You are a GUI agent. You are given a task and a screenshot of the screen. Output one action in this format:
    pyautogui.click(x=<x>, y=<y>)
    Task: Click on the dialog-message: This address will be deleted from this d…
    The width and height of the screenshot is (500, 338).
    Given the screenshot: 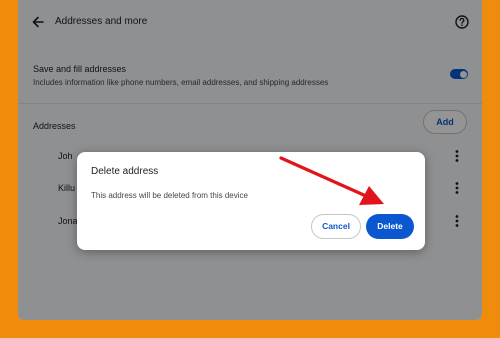 What is the action you would take?
    pyautogui.click(x=169, y=195)
    